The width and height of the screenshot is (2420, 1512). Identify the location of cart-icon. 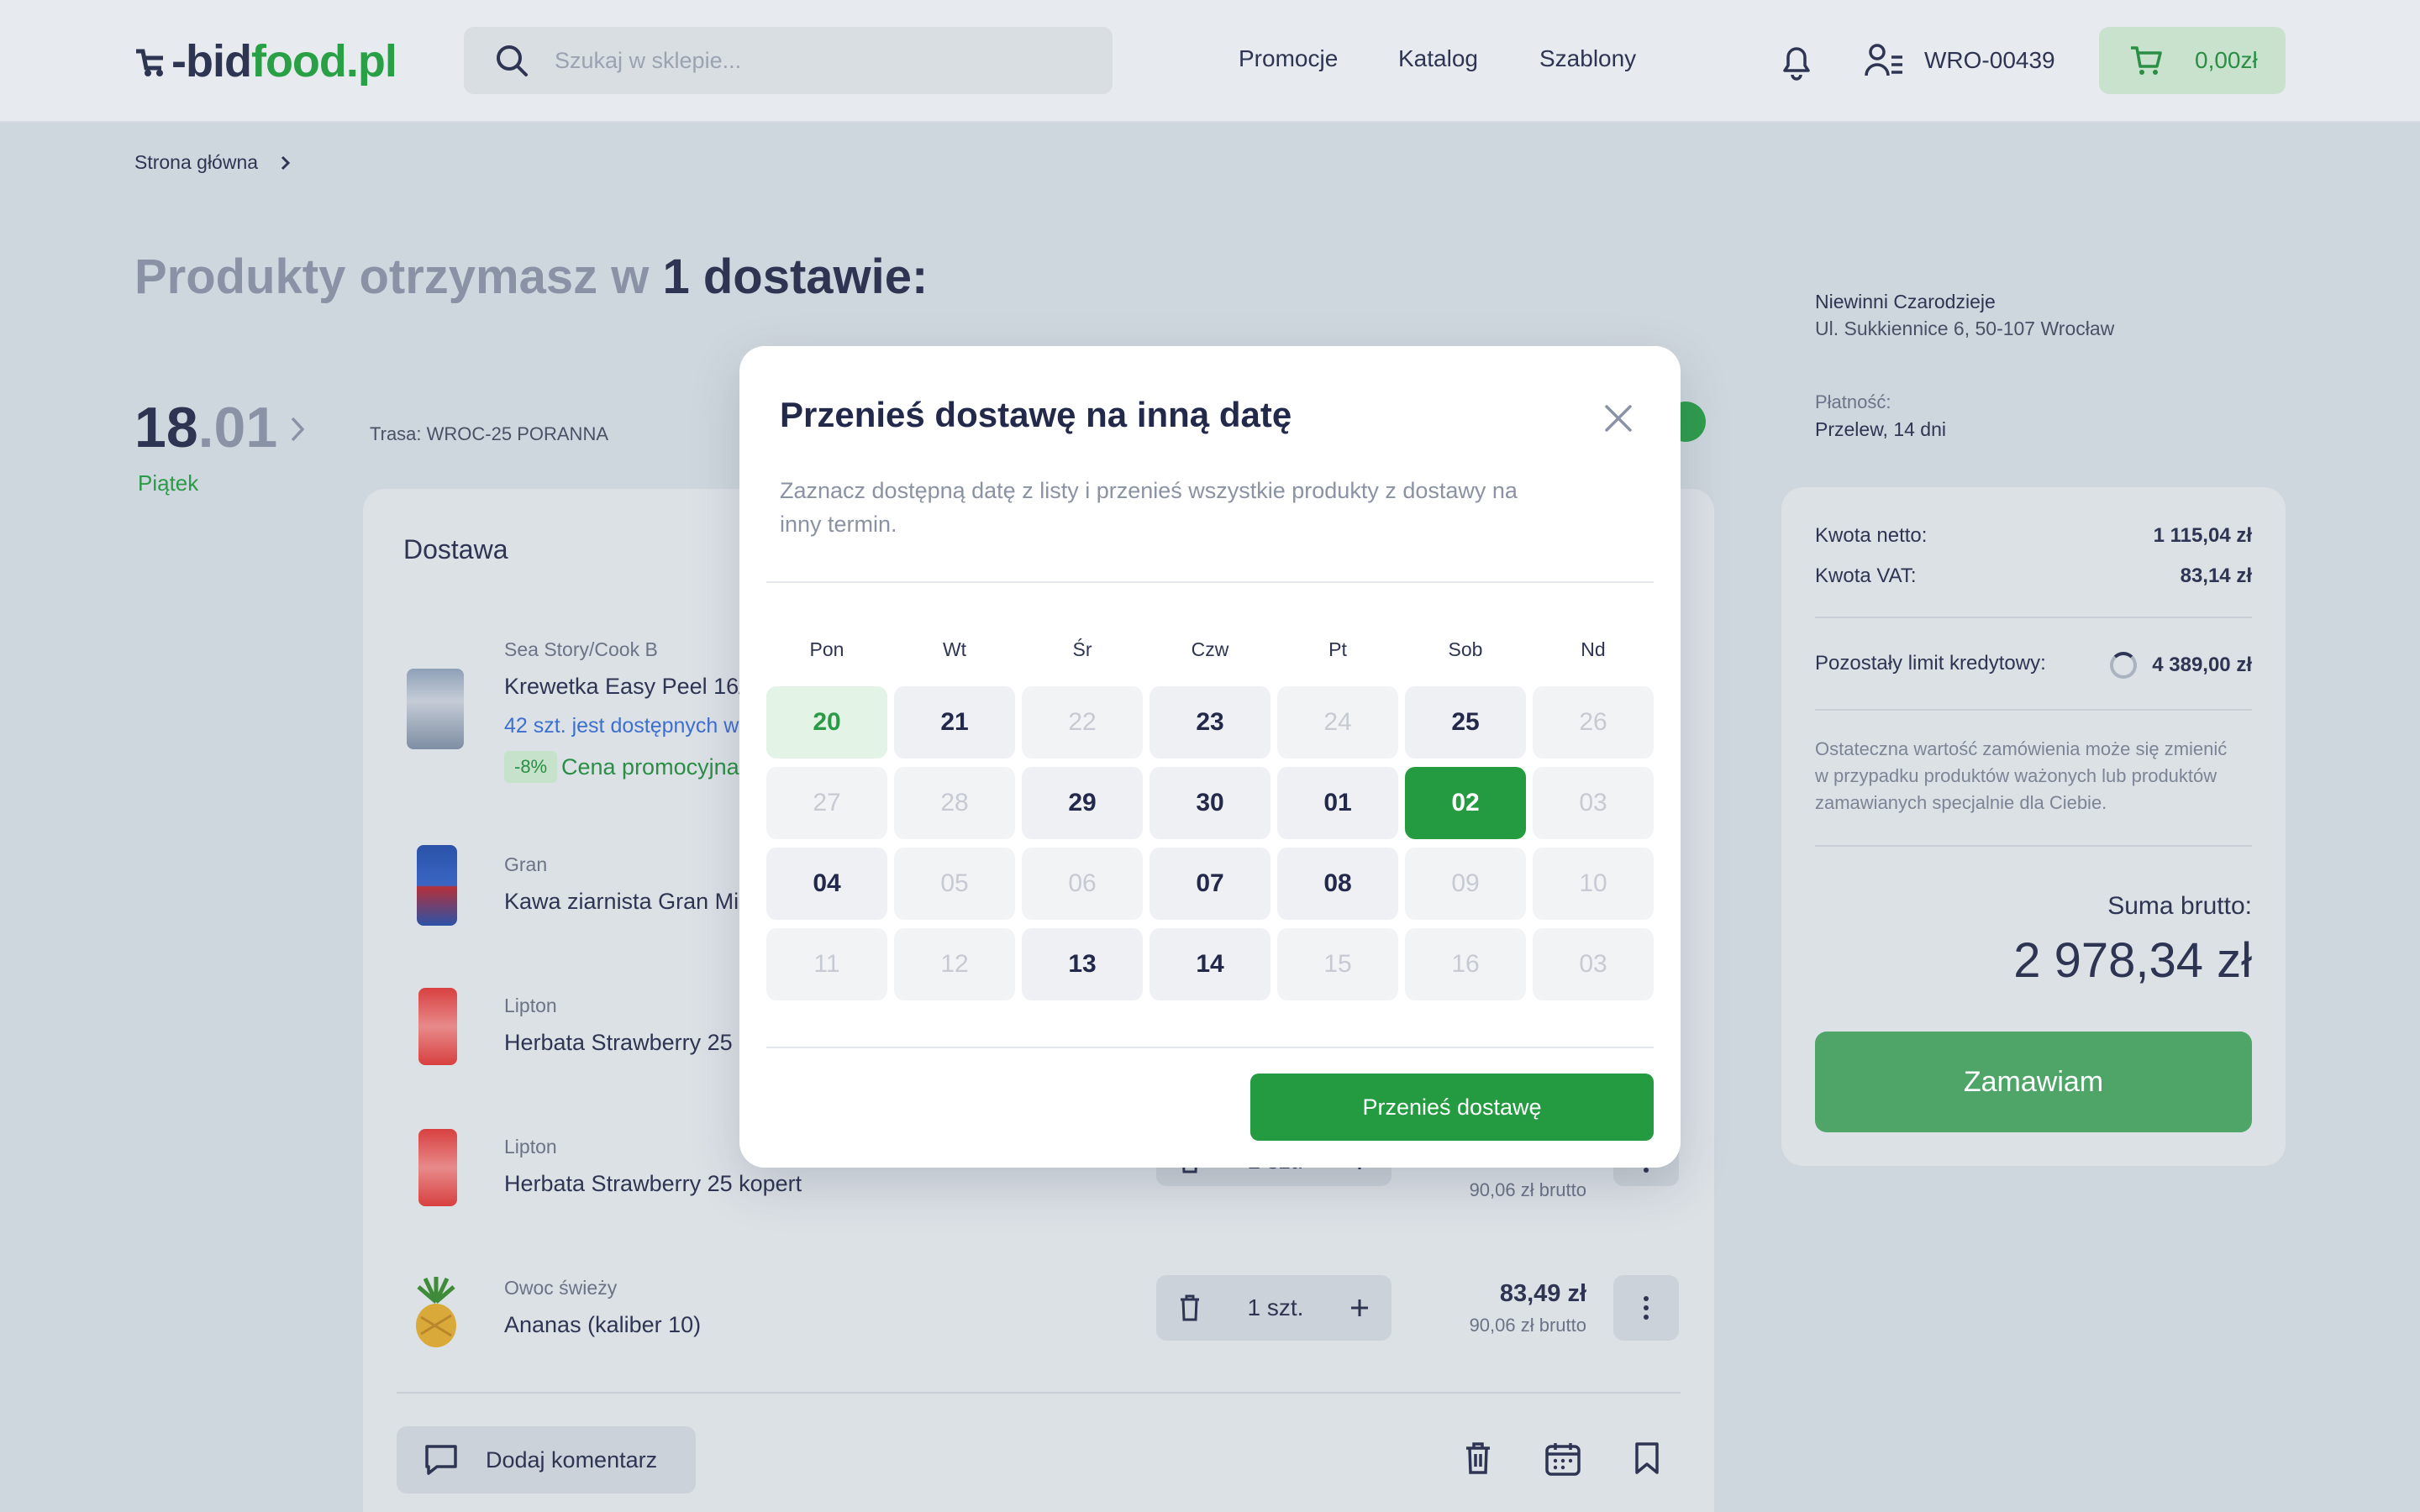
(2147, 60).